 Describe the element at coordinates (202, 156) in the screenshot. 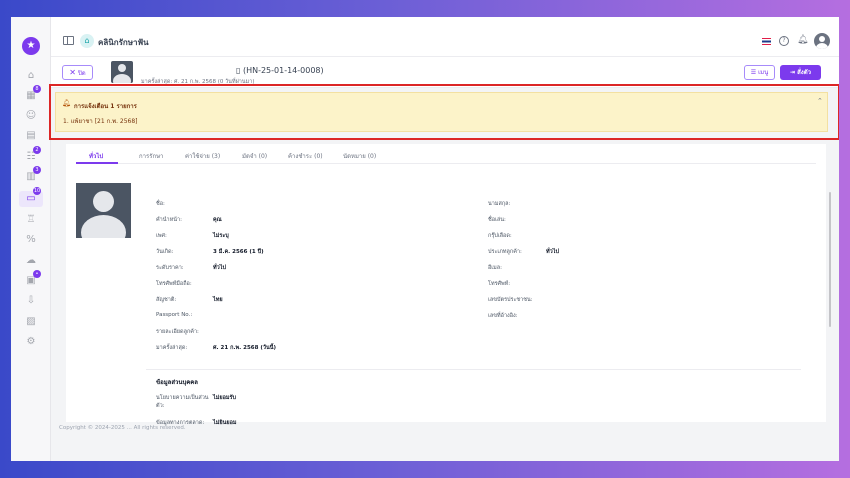

I see `tab-expenses: ค่าใช้จ่าย (3)` at that location.